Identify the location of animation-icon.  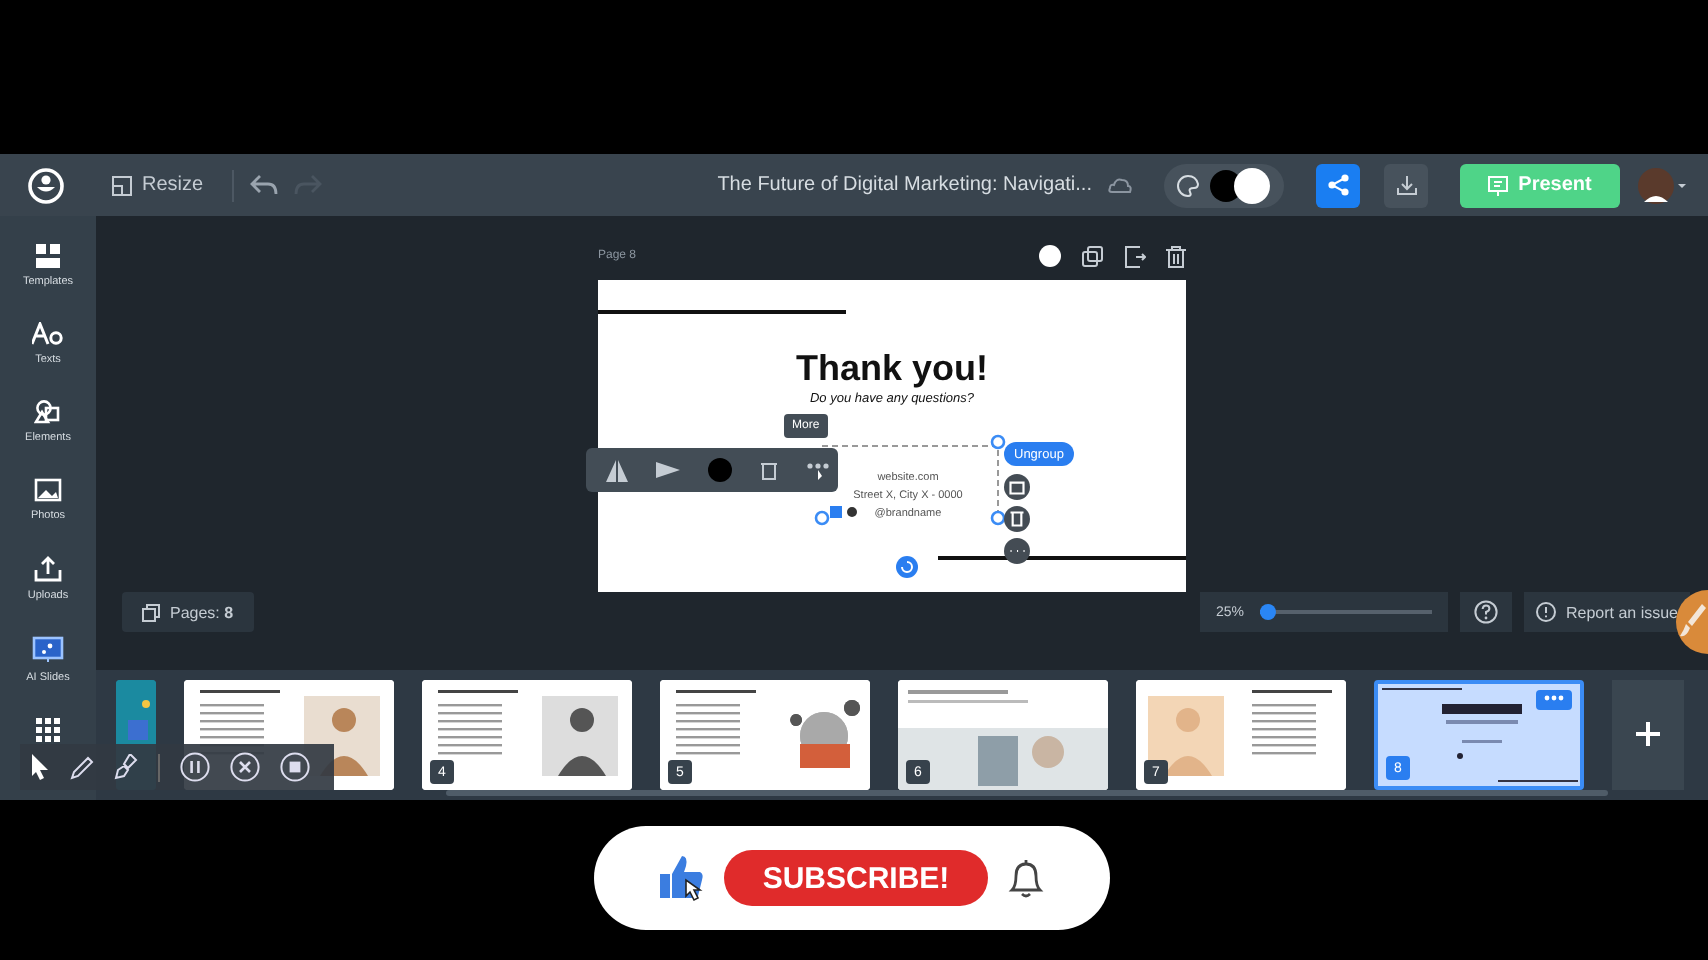
(668, 470).